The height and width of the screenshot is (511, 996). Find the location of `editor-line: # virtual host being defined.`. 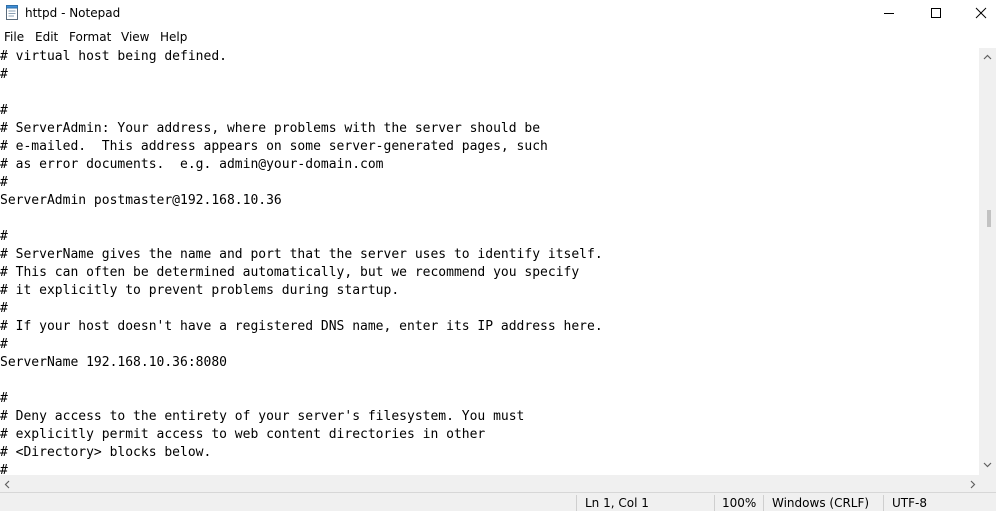

editor-line: # virtual host being defined. is located at coordinates (113, 56).